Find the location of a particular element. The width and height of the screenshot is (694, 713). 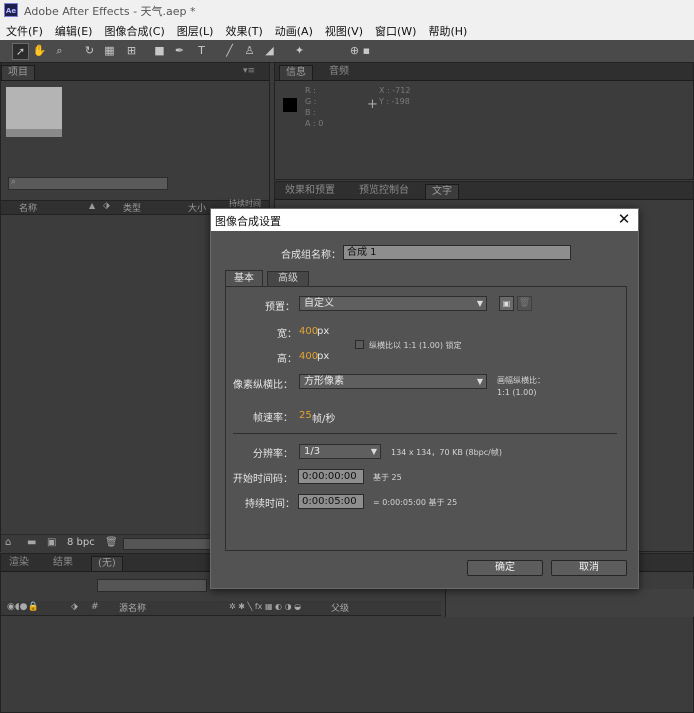

av-switches-icon: ◉◖●🔒 is located at coordinates (23, 607).